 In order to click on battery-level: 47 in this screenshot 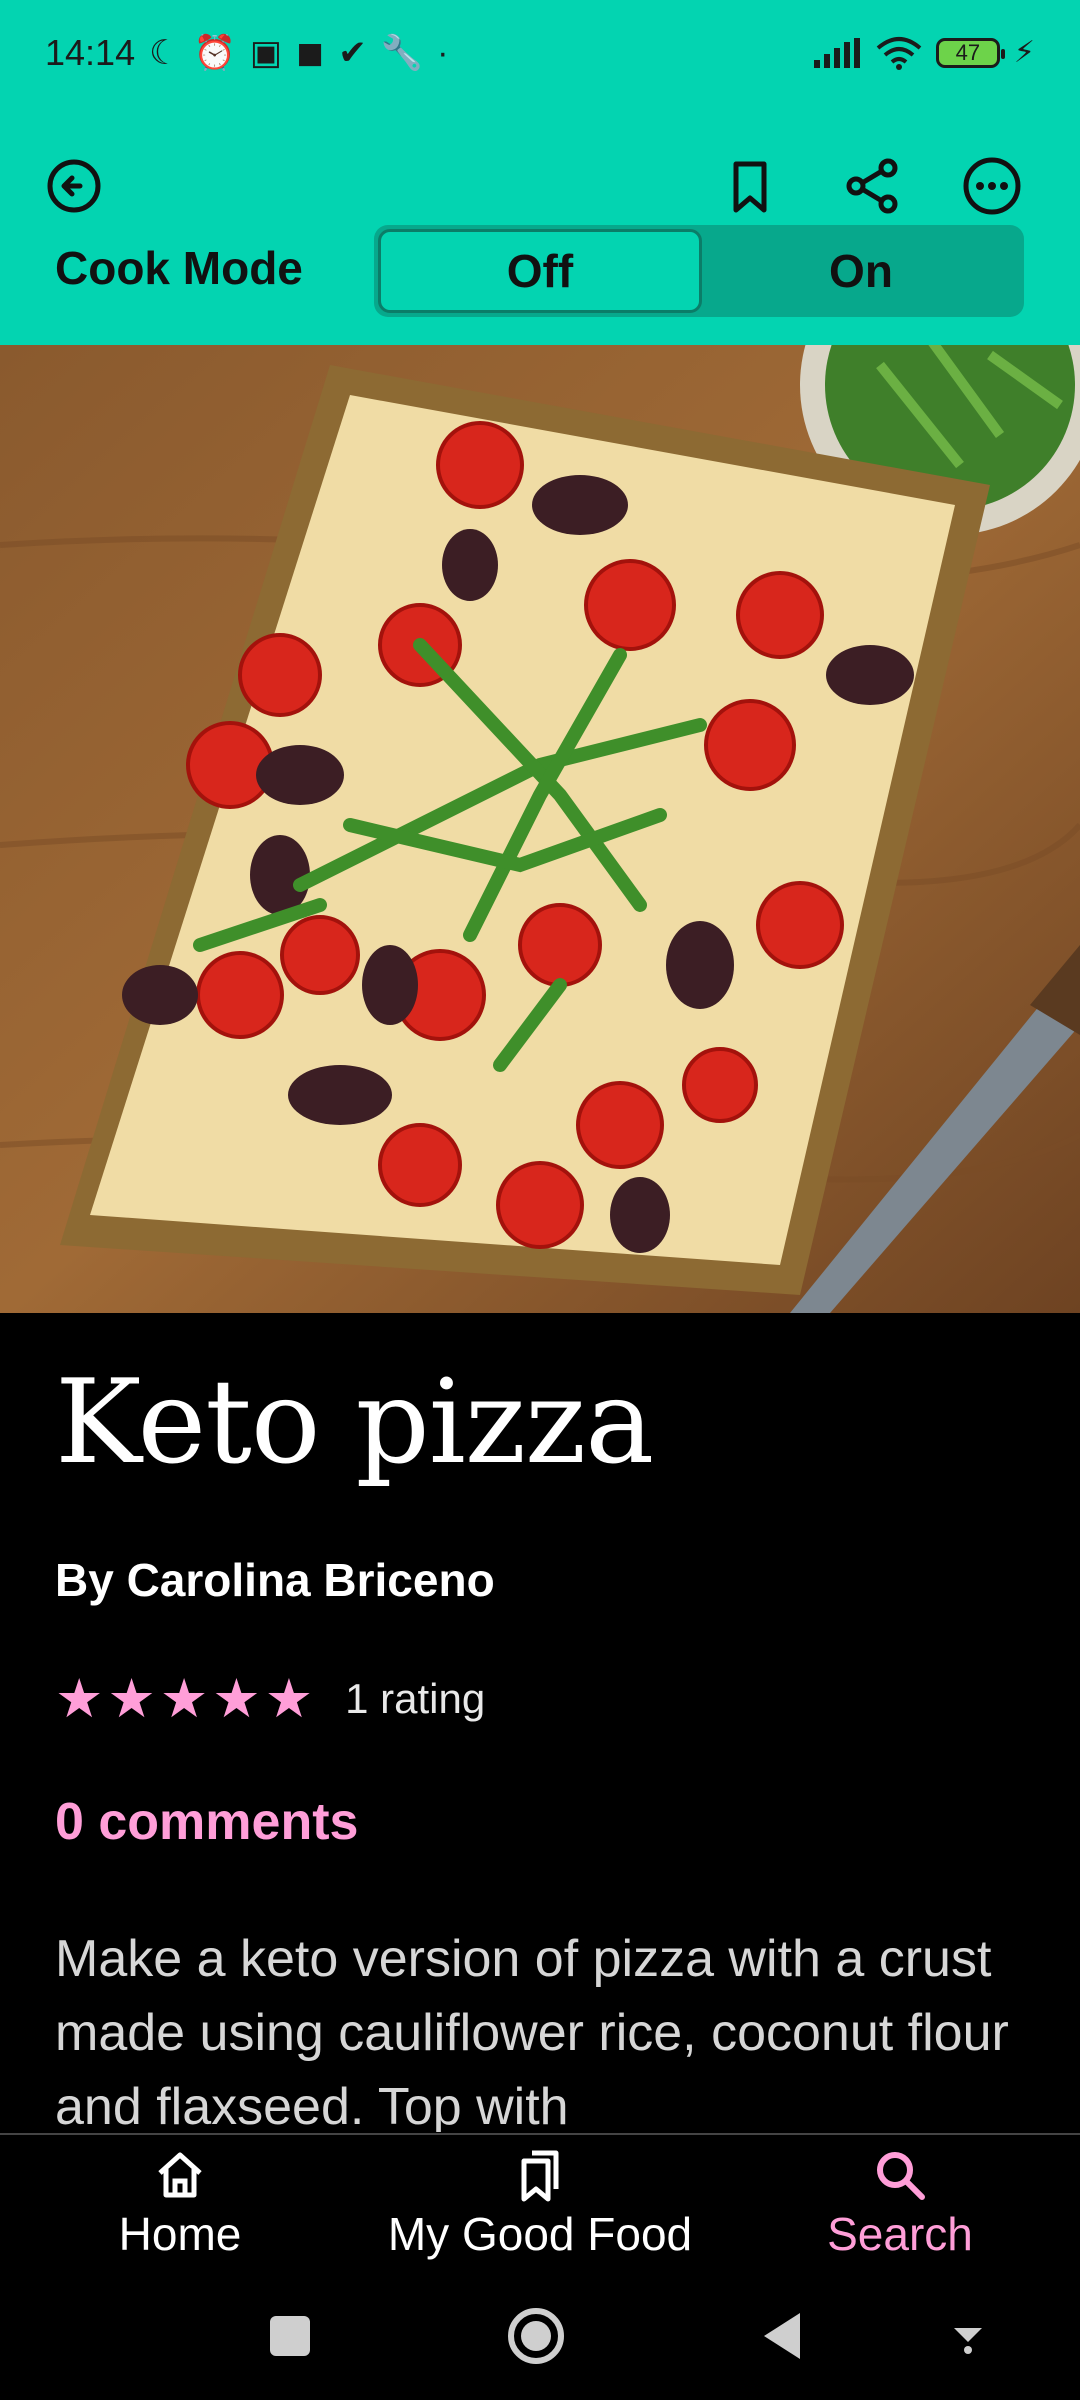, I will do `click(968, 52)`.